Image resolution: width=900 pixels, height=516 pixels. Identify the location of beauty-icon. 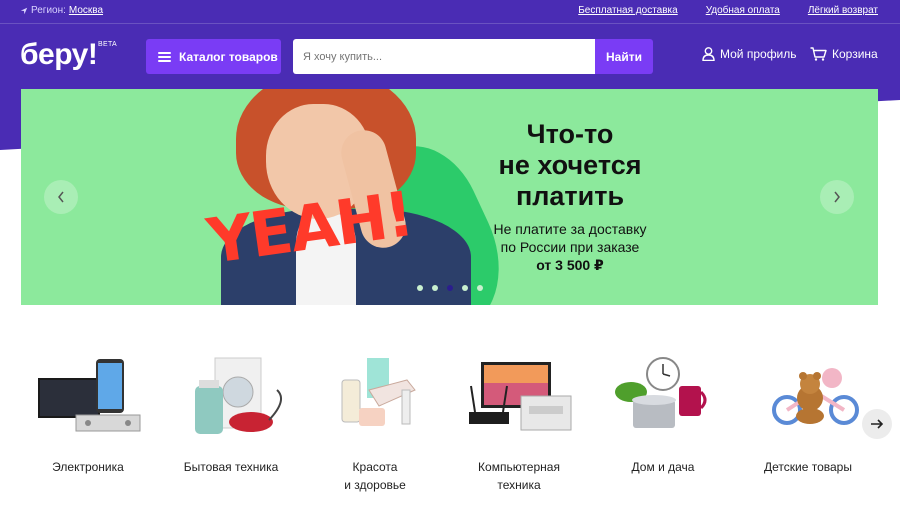
(378, 392).